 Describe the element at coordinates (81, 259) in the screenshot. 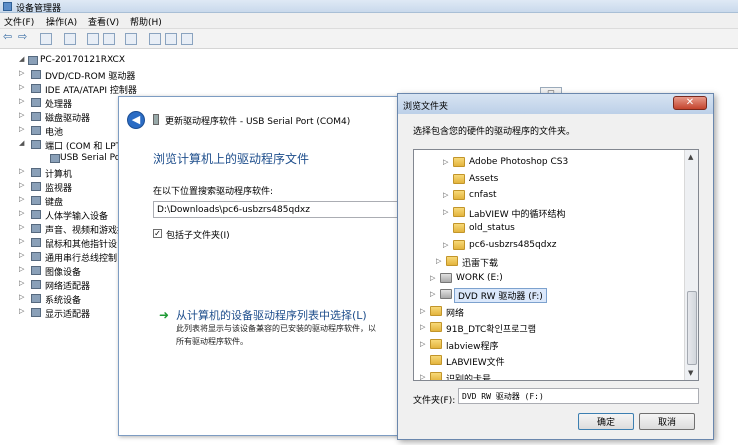

I see `device-tree-label: 通用串行总线控制` at that location.